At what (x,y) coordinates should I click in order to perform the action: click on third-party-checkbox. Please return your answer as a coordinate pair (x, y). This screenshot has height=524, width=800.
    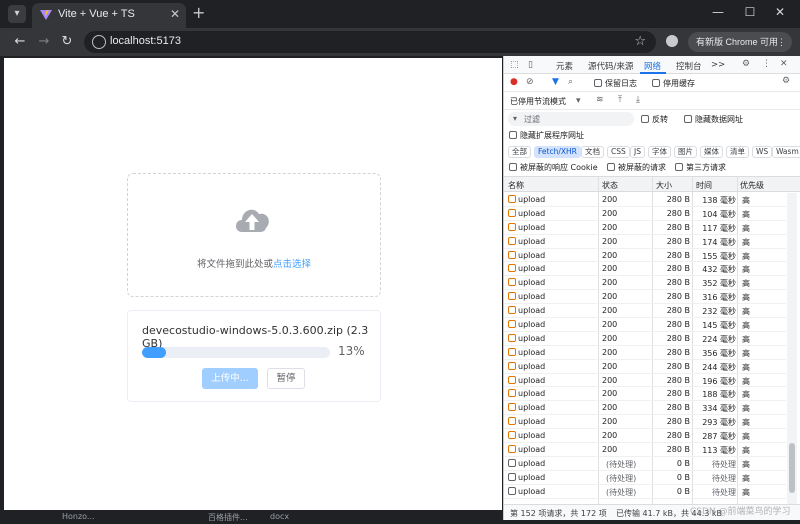
    Looking at the image, I should click on (679, 167).